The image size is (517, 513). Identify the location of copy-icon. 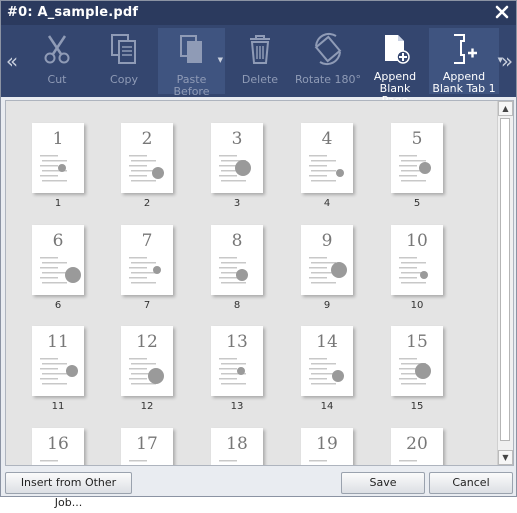
(123, 49).